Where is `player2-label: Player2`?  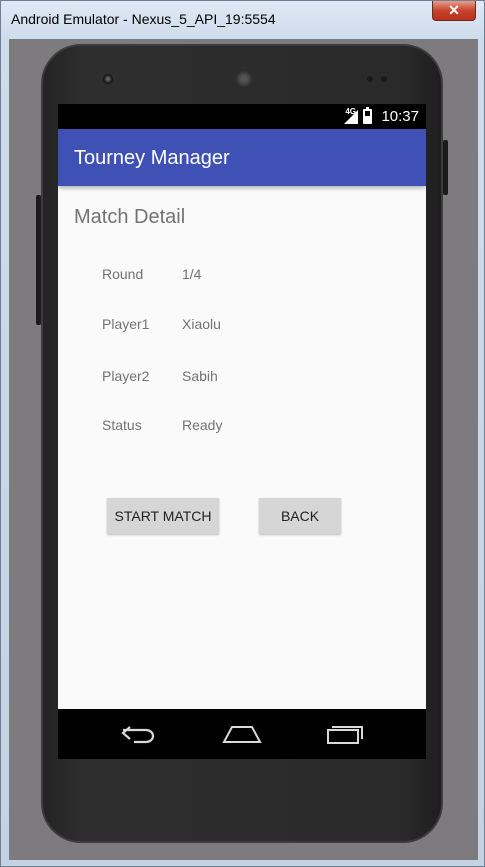
player2-label: Player2 is located at coordinates (126, 376).